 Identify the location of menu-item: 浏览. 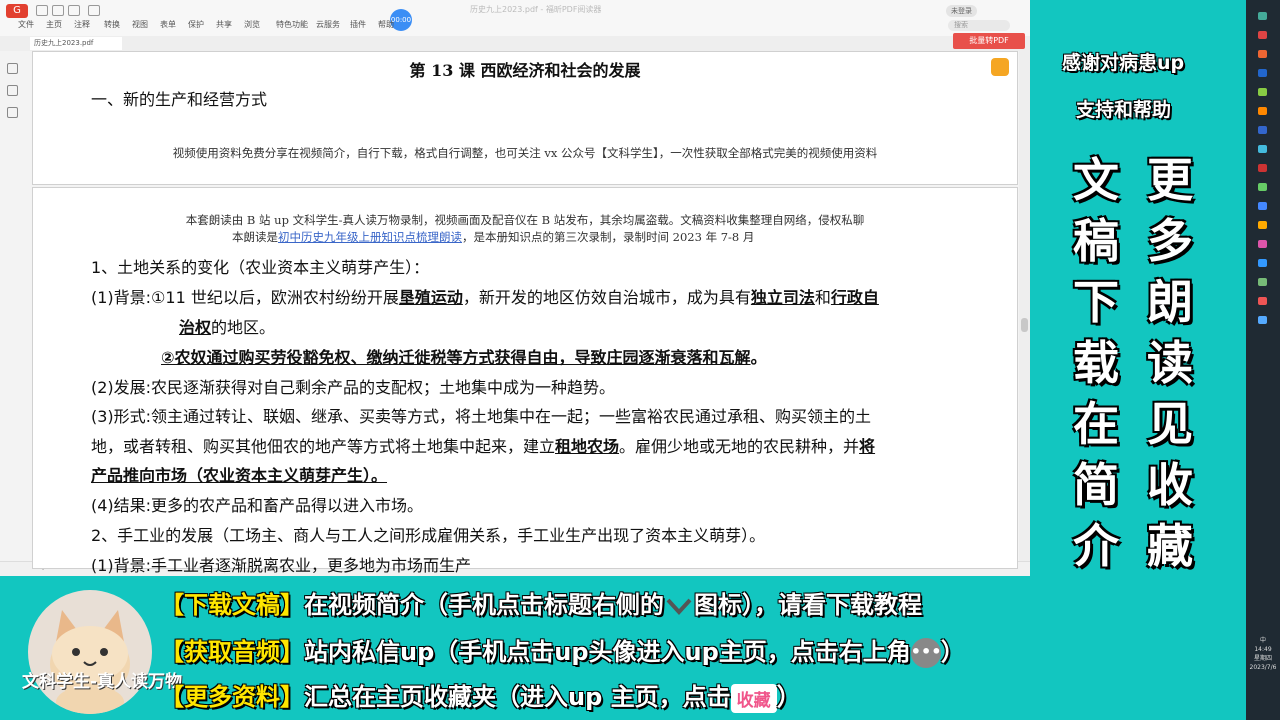
(252, 24).